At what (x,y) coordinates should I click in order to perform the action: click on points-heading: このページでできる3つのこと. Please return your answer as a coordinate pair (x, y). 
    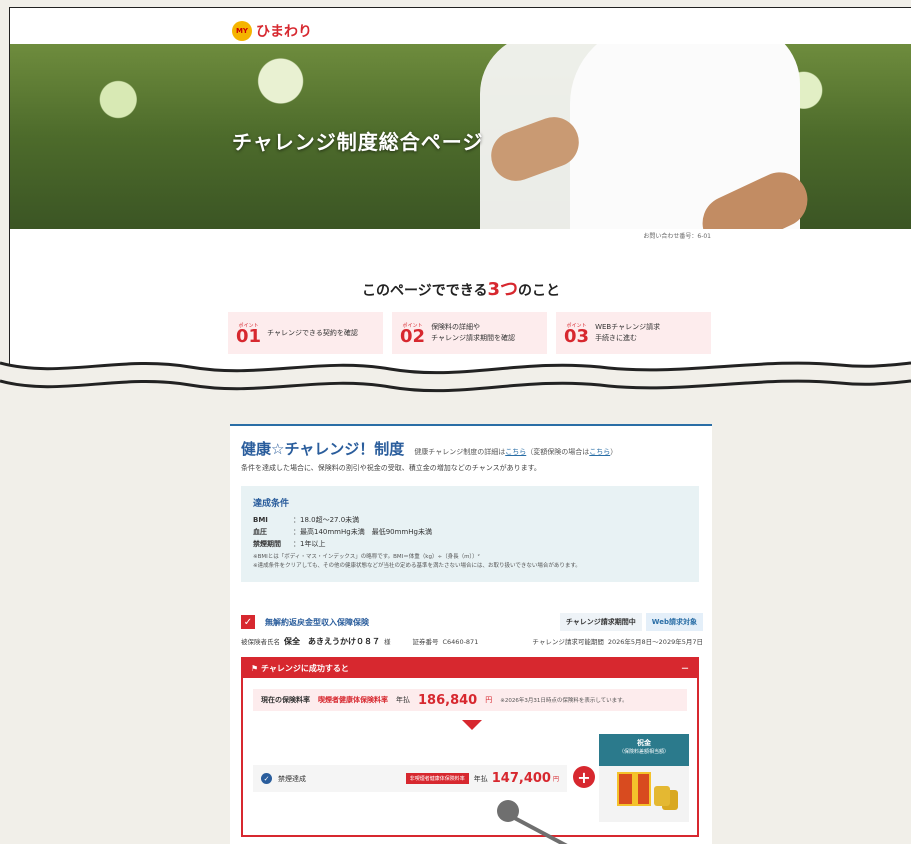
    Looking at the image, I should click on (460, 288).